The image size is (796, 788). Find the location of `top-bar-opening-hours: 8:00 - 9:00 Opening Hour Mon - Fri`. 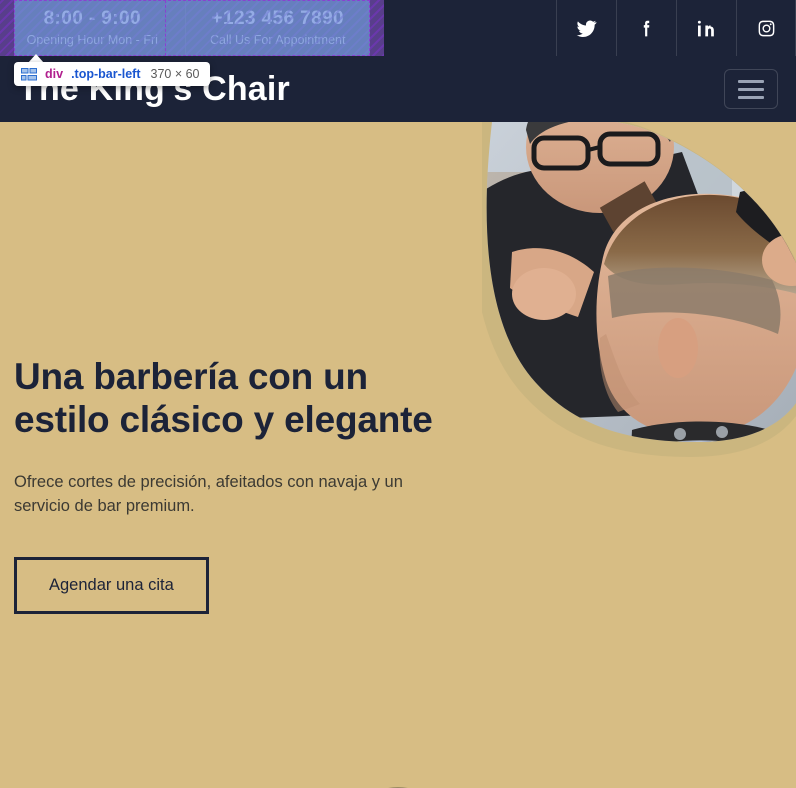

top-bar-opening-hours: 8:00 - 9:00 Opening Hour Mon - Fri is located at coordinates (92, 28).